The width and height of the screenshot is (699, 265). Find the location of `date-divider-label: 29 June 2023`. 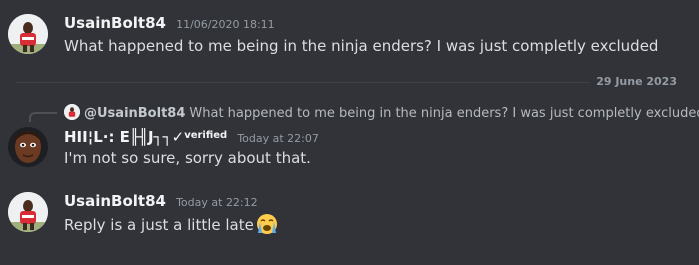

date-divider-label: 29 June 2023 is located at coordinates (636, 82).